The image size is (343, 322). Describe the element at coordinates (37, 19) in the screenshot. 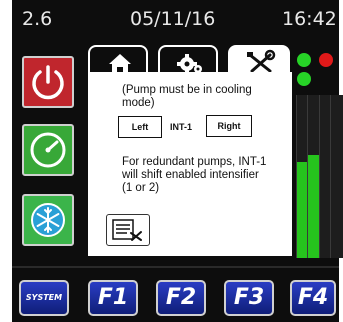

I see `status-value: 2.6` at that location.